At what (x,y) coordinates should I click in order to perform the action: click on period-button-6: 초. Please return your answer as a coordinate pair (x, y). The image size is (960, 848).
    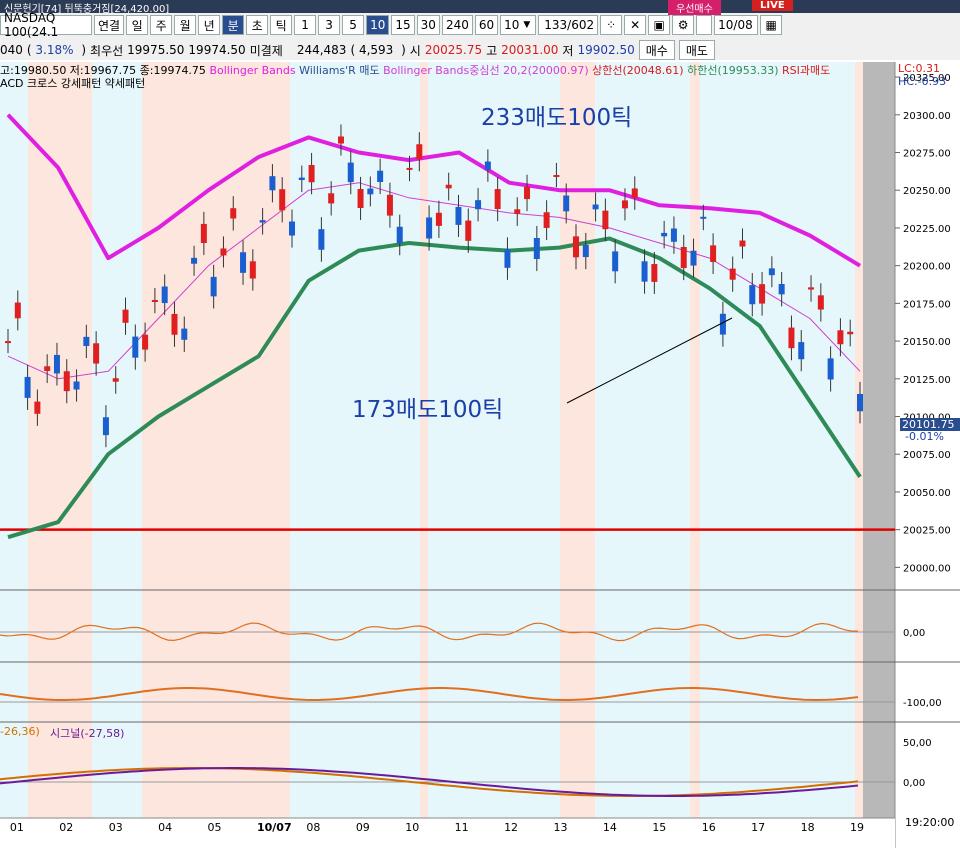
    Looking at the image, I should click on (257, 25).